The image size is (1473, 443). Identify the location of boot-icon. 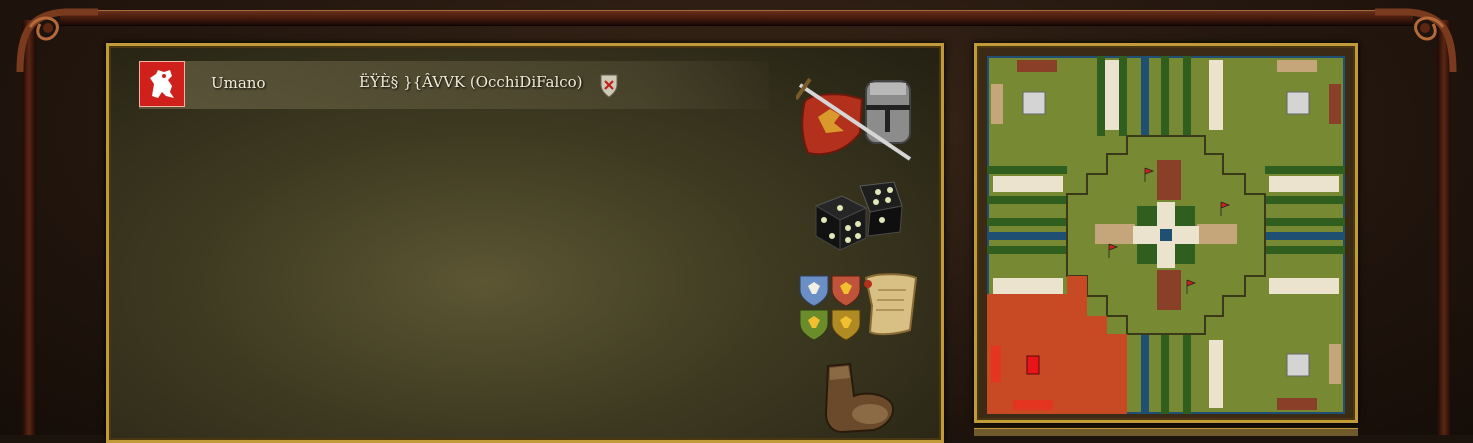
(858, 398).